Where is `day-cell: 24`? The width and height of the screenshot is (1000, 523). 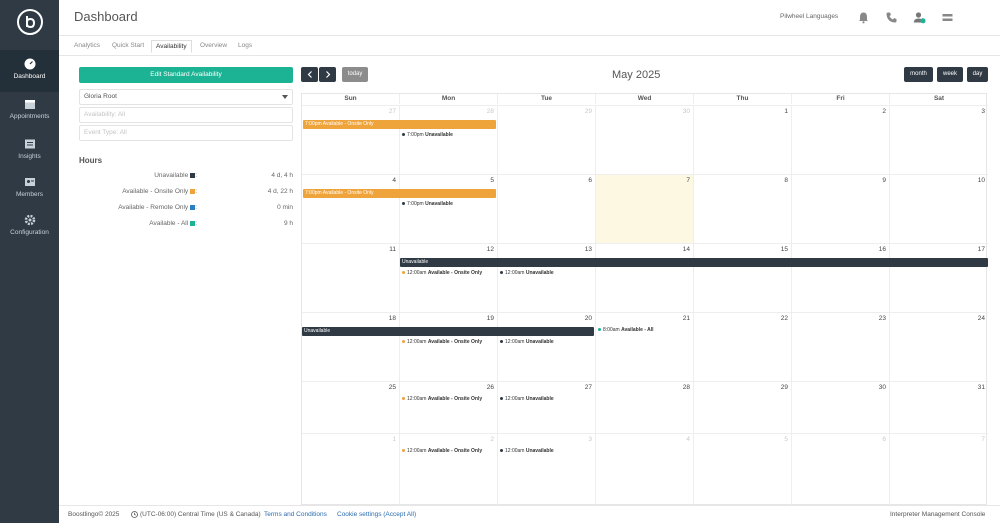 day-cell: 24 is located at coordinates (939, 346).